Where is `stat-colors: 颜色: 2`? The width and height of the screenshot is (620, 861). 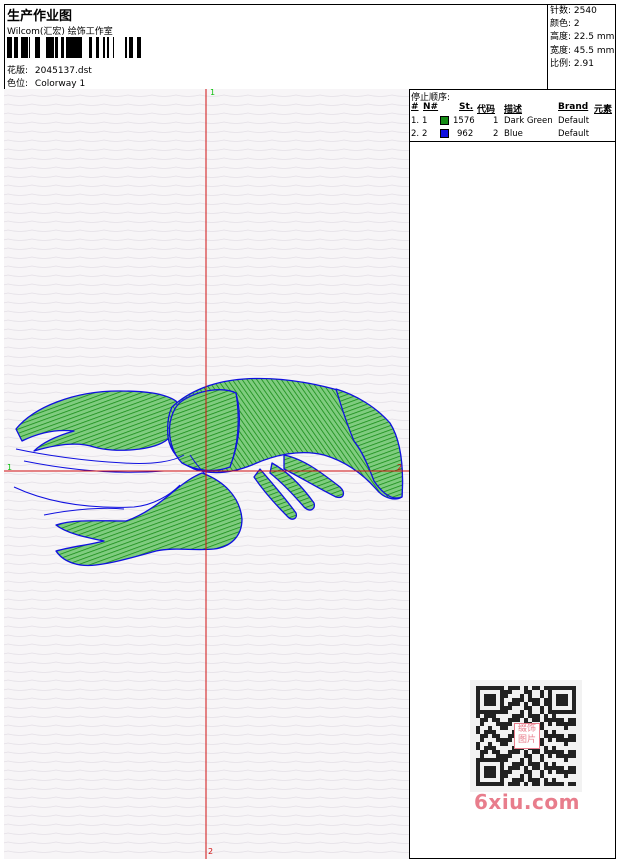
stat-colors: 颜色: 2 is located at coordinates (565, 24).